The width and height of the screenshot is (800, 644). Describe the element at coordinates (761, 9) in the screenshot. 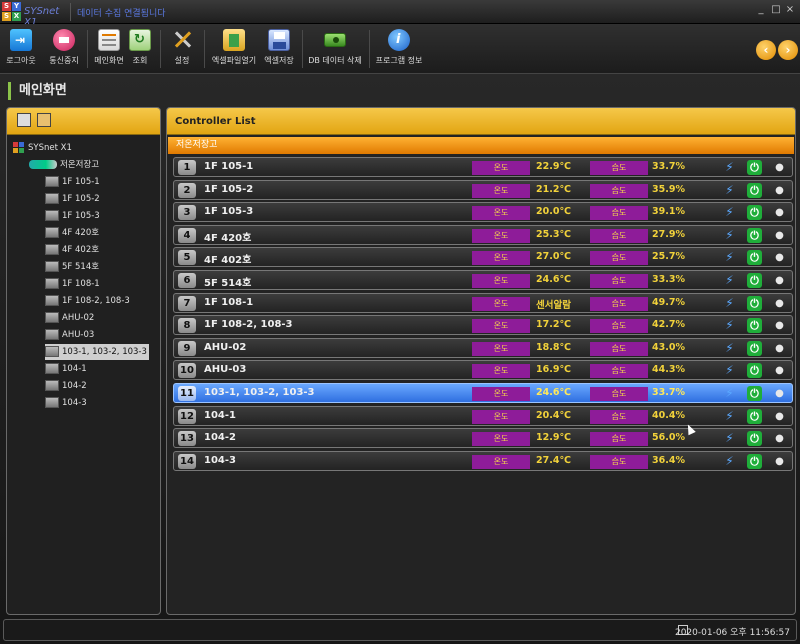

I see `minimize-button: _` at that location.